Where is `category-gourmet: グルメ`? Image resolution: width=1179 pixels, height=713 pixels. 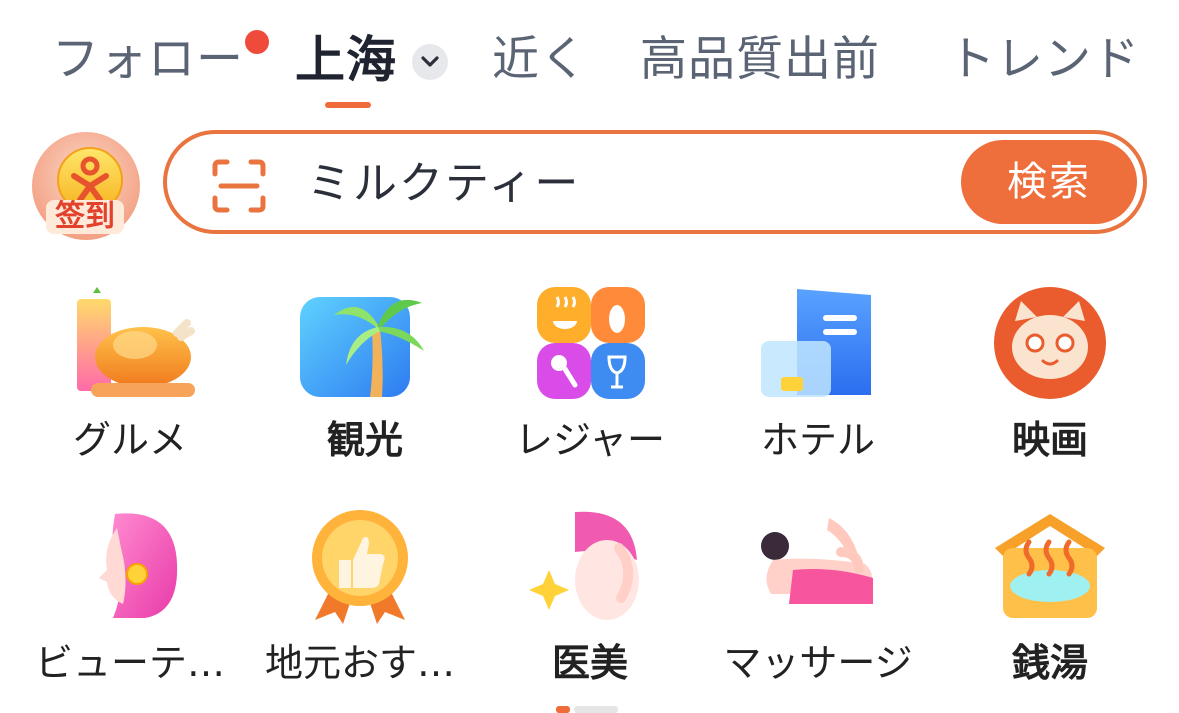 category-gourmet: グルメ is located at coordinates (130, 385).